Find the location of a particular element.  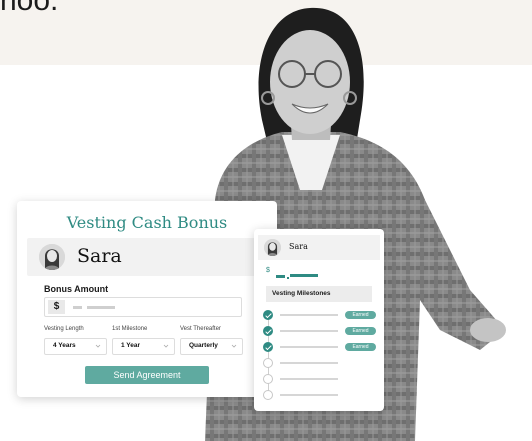

select-value: 1 Year is located at coordinates (131, 345).